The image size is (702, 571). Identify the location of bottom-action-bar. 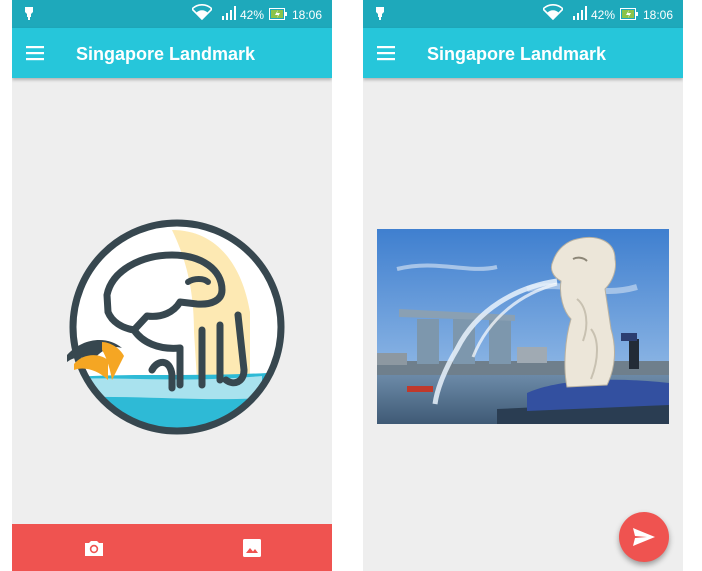
(172, 547).